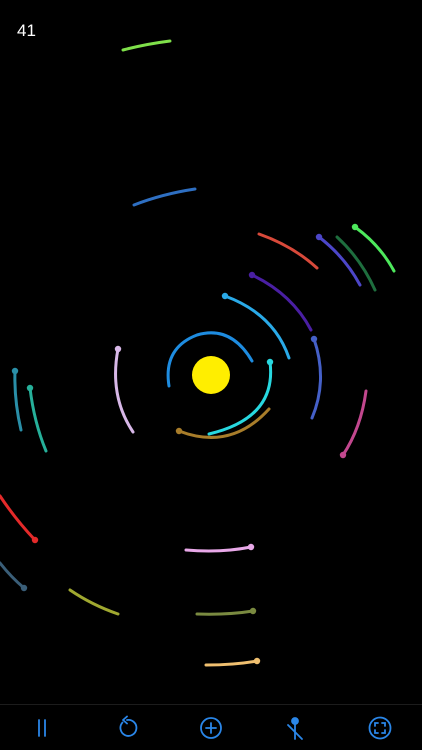  What do you see at coordinates (288, 251) in the screenshot?
I see `trail-red-upper-right` at bounding box center [288, 251].